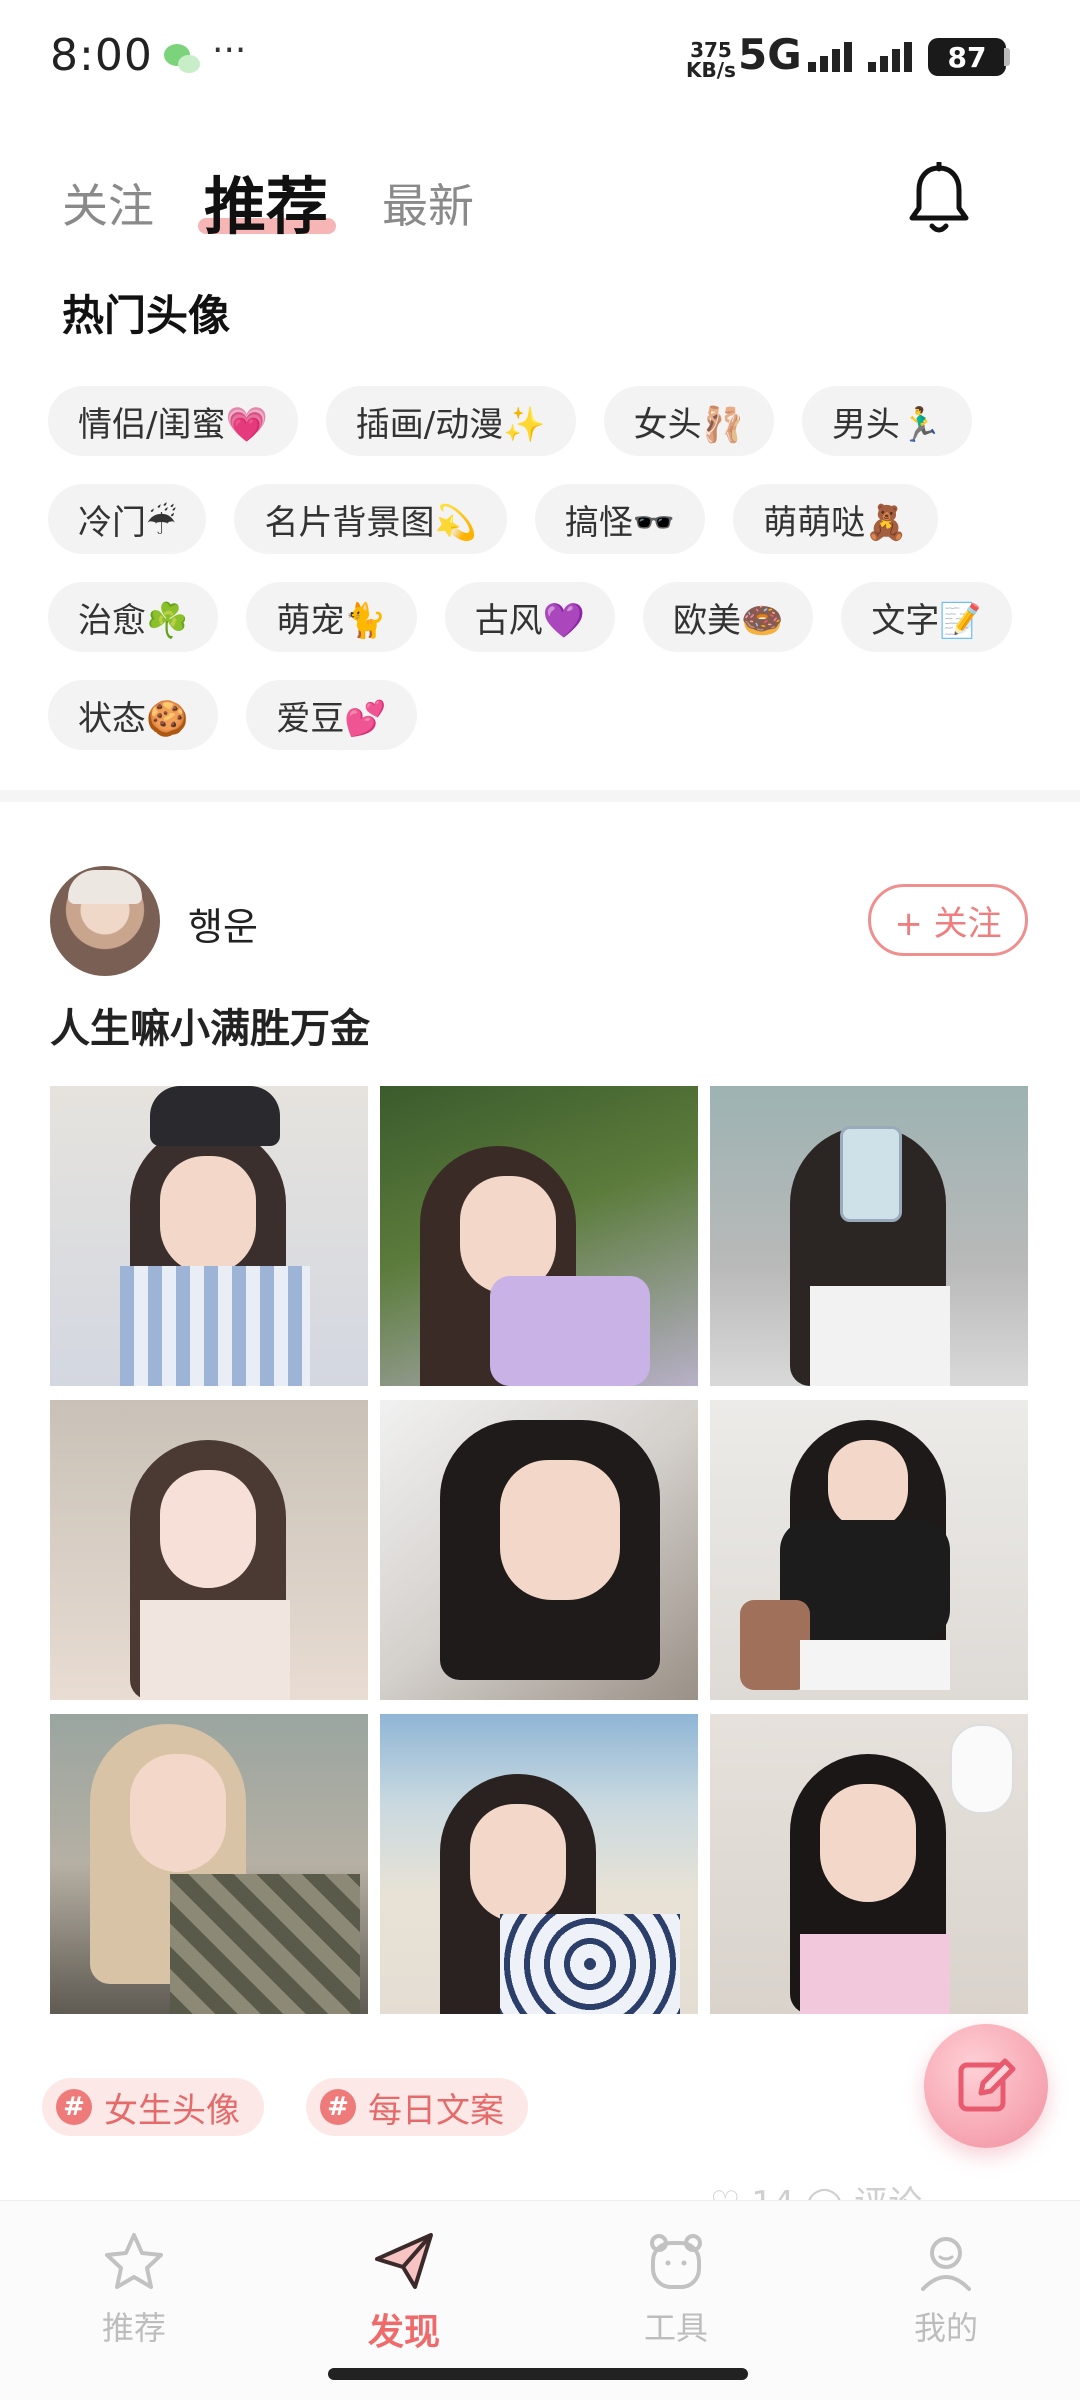  I want to click on nav-recommend: 推荐, so click(134, 2289).